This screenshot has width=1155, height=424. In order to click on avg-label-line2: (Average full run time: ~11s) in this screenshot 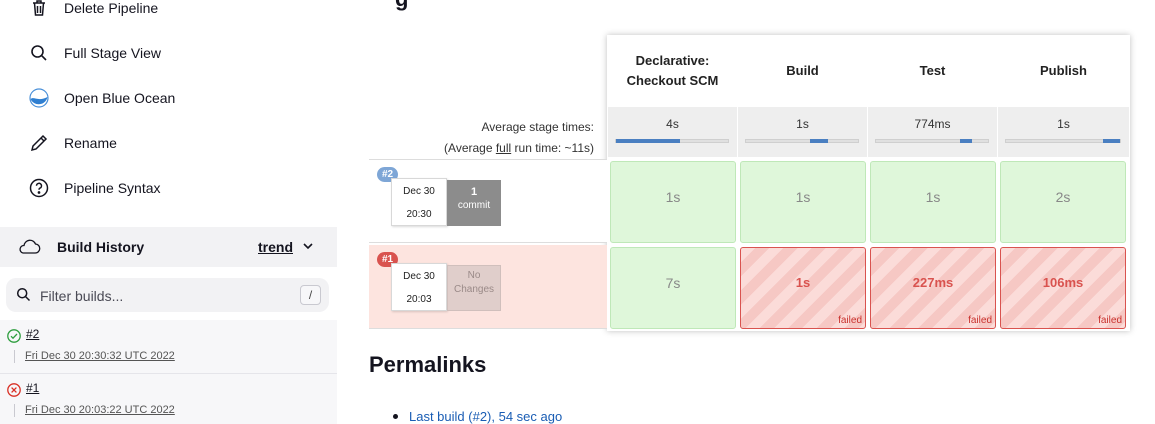, I will do `click(519, 148)`.